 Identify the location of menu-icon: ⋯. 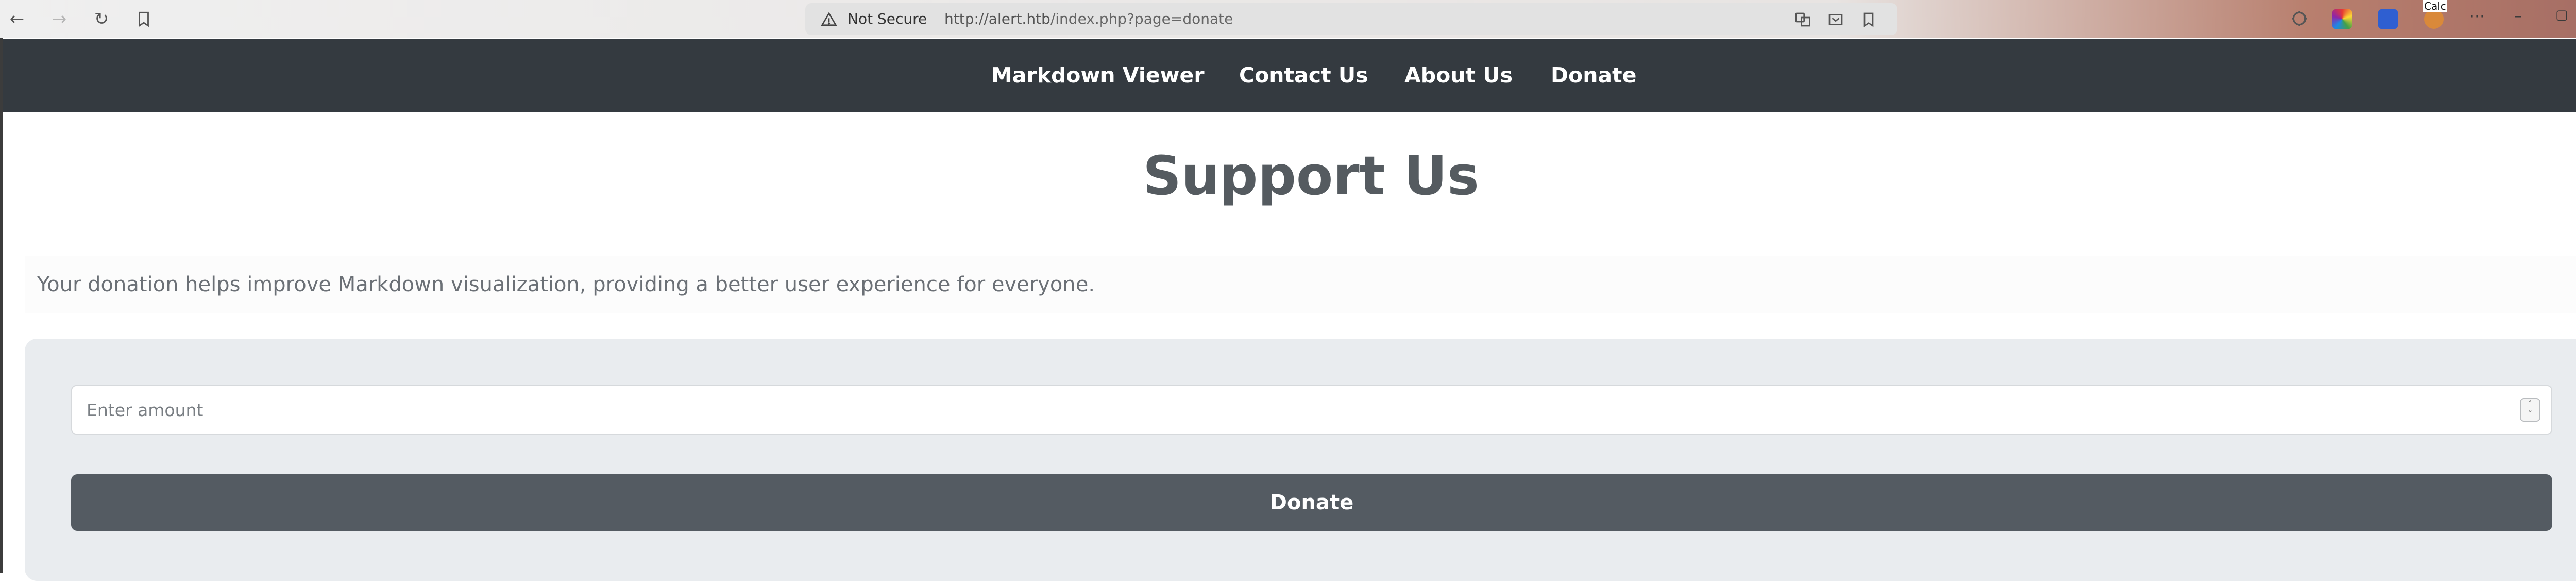
(2477, 16).